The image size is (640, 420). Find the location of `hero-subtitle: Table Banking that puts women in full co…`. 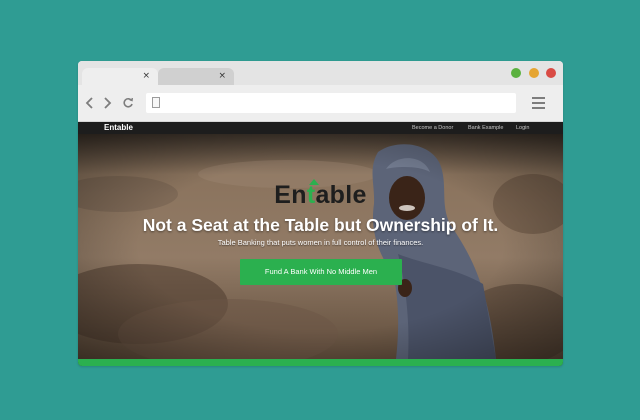

hero-subtitle: Table Banking that puts women in full co… is located at coordinates (320, 242).